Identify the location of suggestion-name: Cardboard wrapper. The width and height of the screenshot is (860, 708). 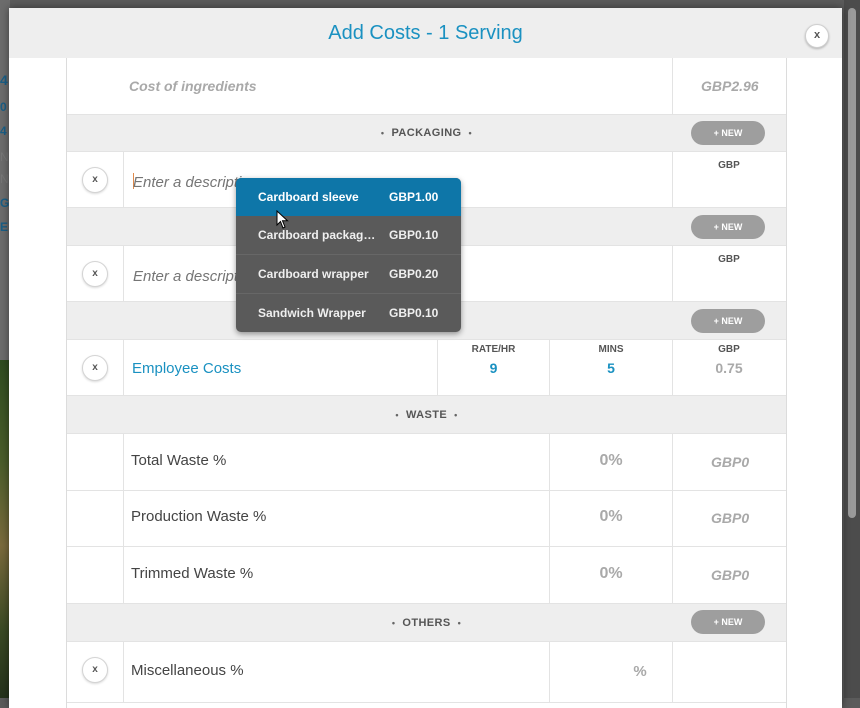
(313, 274).